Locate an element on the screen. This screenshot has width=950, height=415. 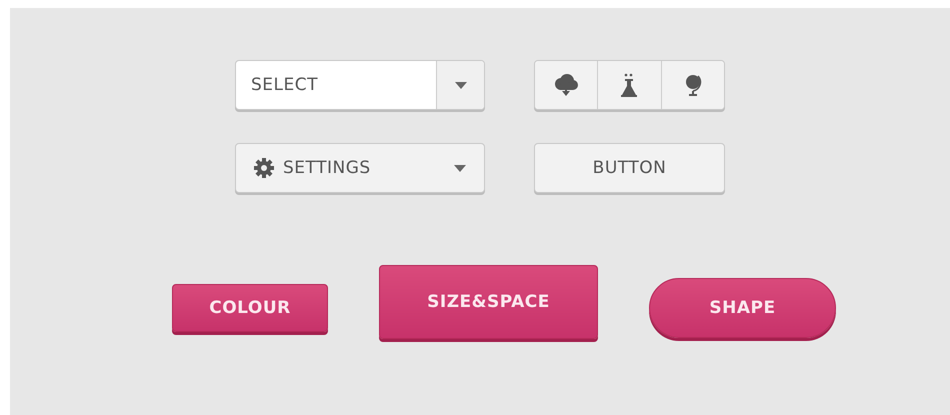
globe-icon is located at coordinates (693, 85).